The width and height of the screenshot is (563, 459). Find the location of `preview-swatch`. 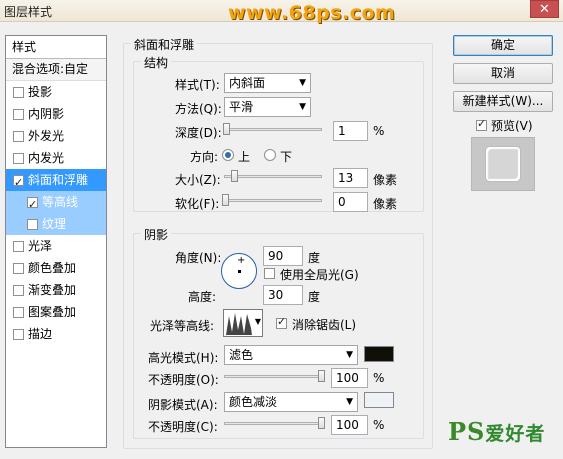

preview-swatch is located at coordinates (503, 164).